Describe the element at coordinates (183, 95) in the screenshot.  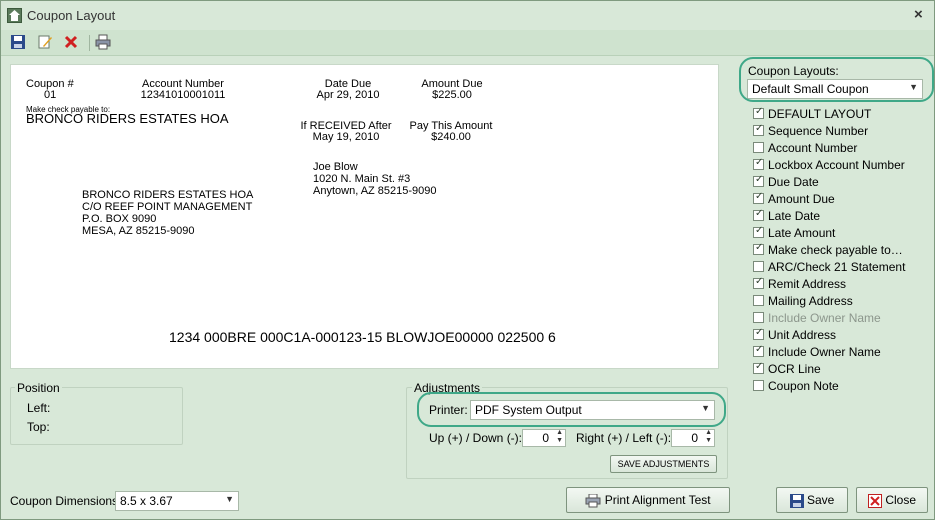
I see `account-number: 12341010001011` at that location.